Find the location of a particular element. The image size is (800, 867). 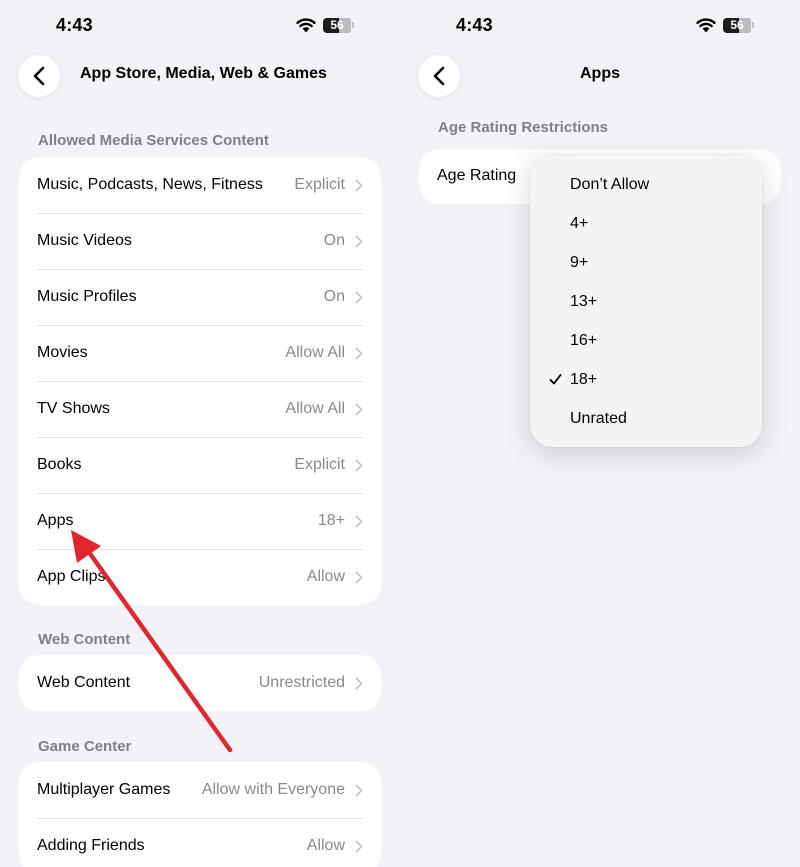

row-music-podcasts: Music, Podcasts, News, Fitness Explicit is located at coordinates (200, 185).